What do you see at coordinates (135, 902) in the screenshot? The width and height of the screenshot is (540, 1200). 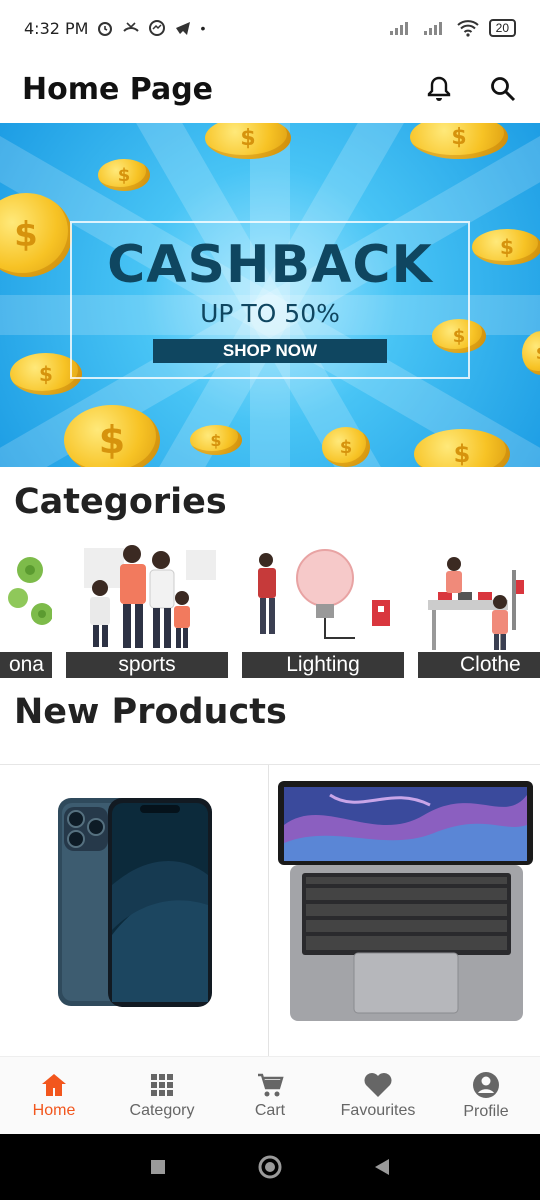 I see `phone-image` at bounding box center [135, 902].